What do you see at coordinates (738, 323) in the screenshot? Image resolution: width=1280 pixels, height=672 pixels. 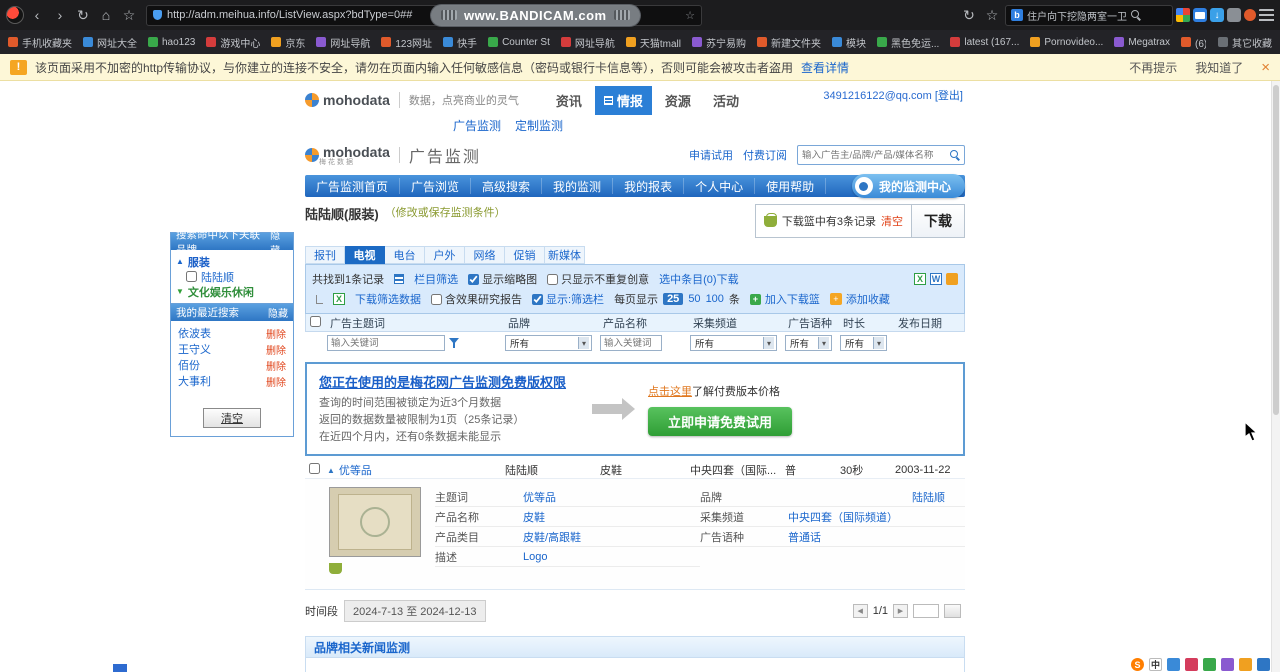 I see `column-header: 采集频道` at bounding box center [738, 323].